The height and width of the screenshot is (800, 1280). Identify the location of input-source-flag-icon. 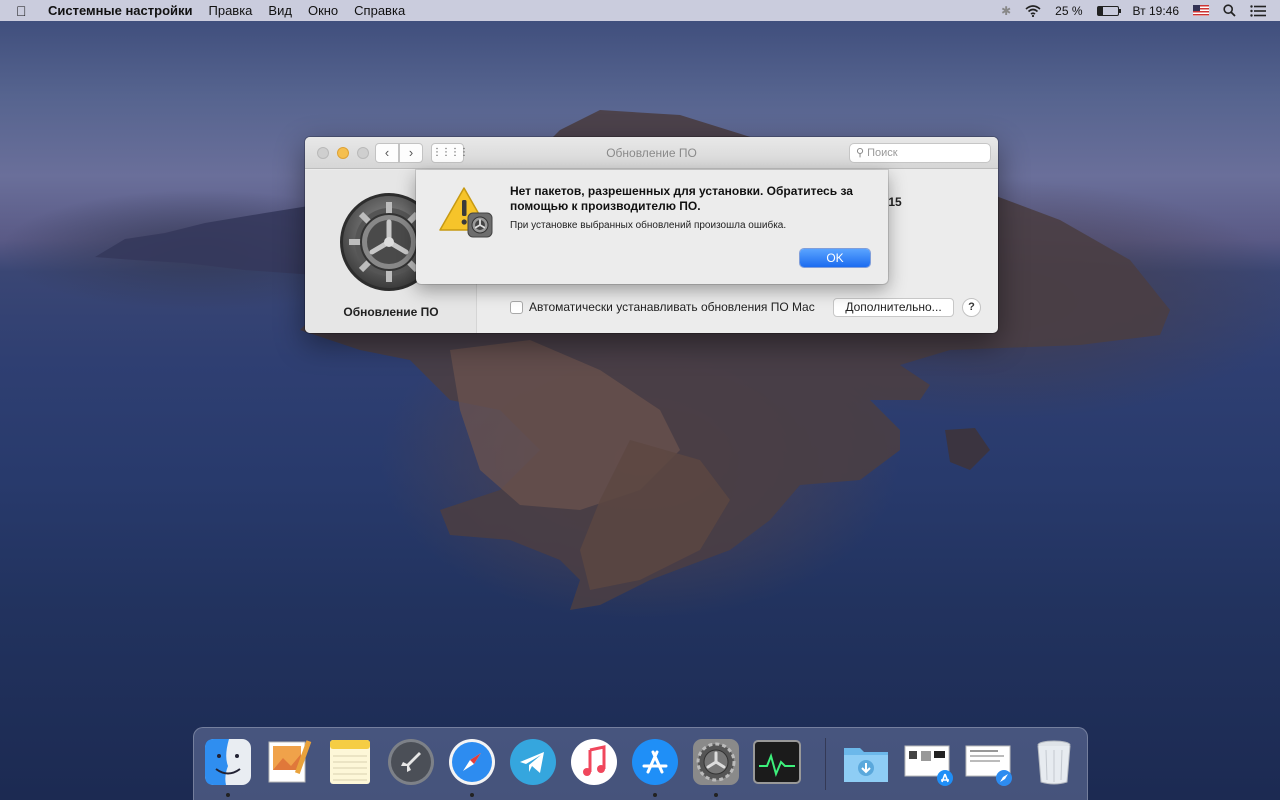
(1201, 10).